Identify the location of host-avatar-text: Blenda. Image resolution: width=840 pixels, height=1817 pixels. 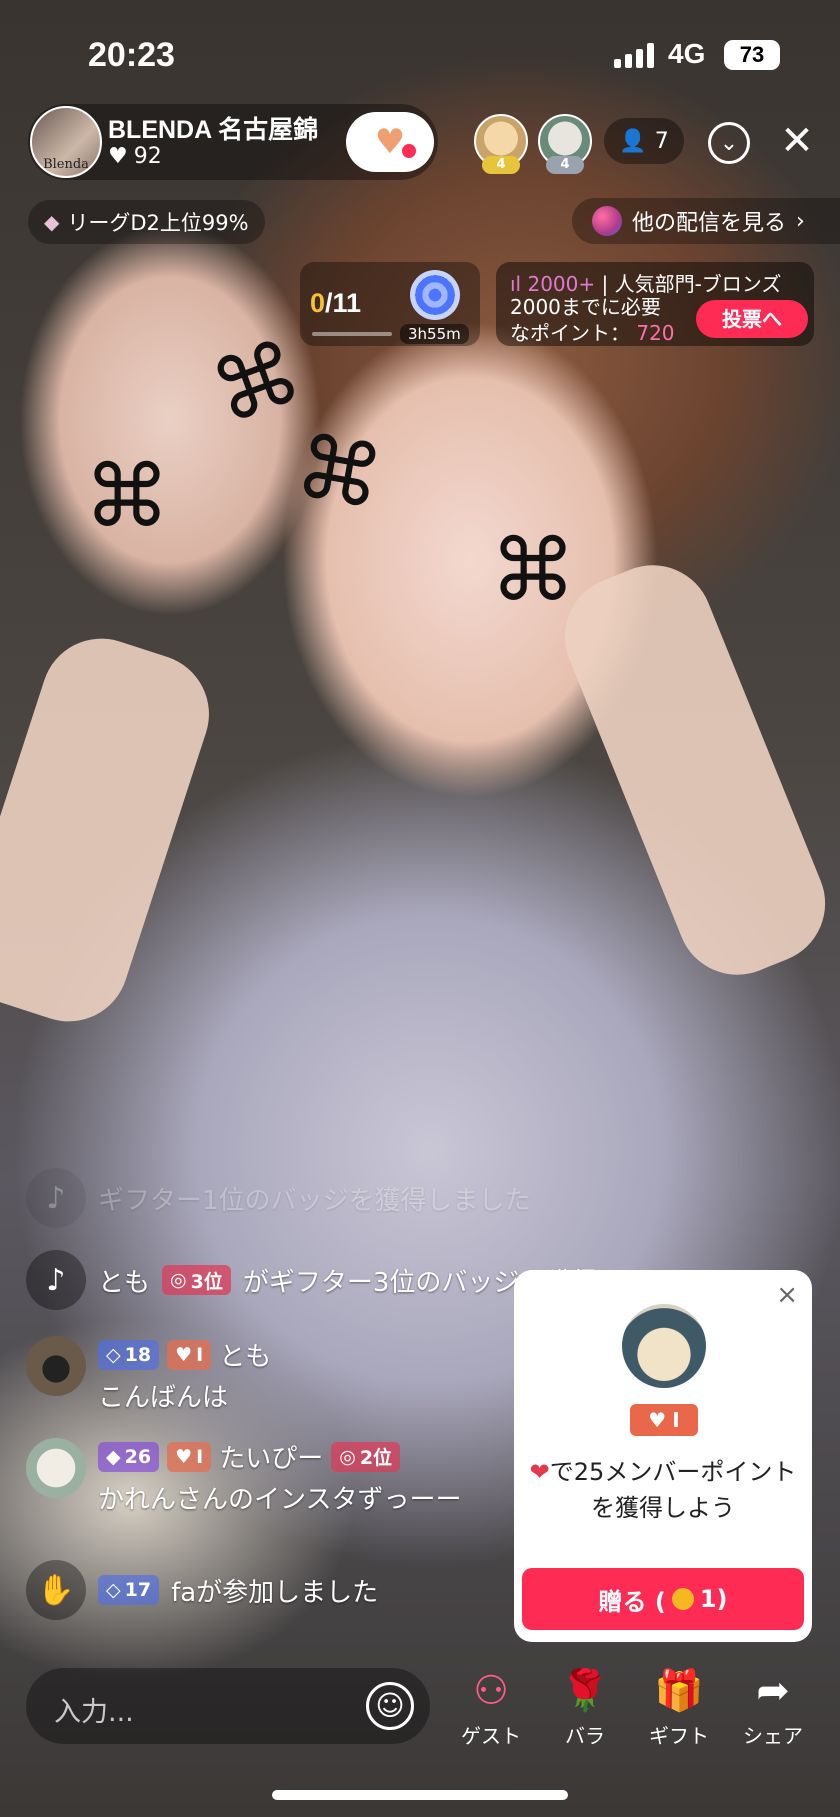
(66, 164).